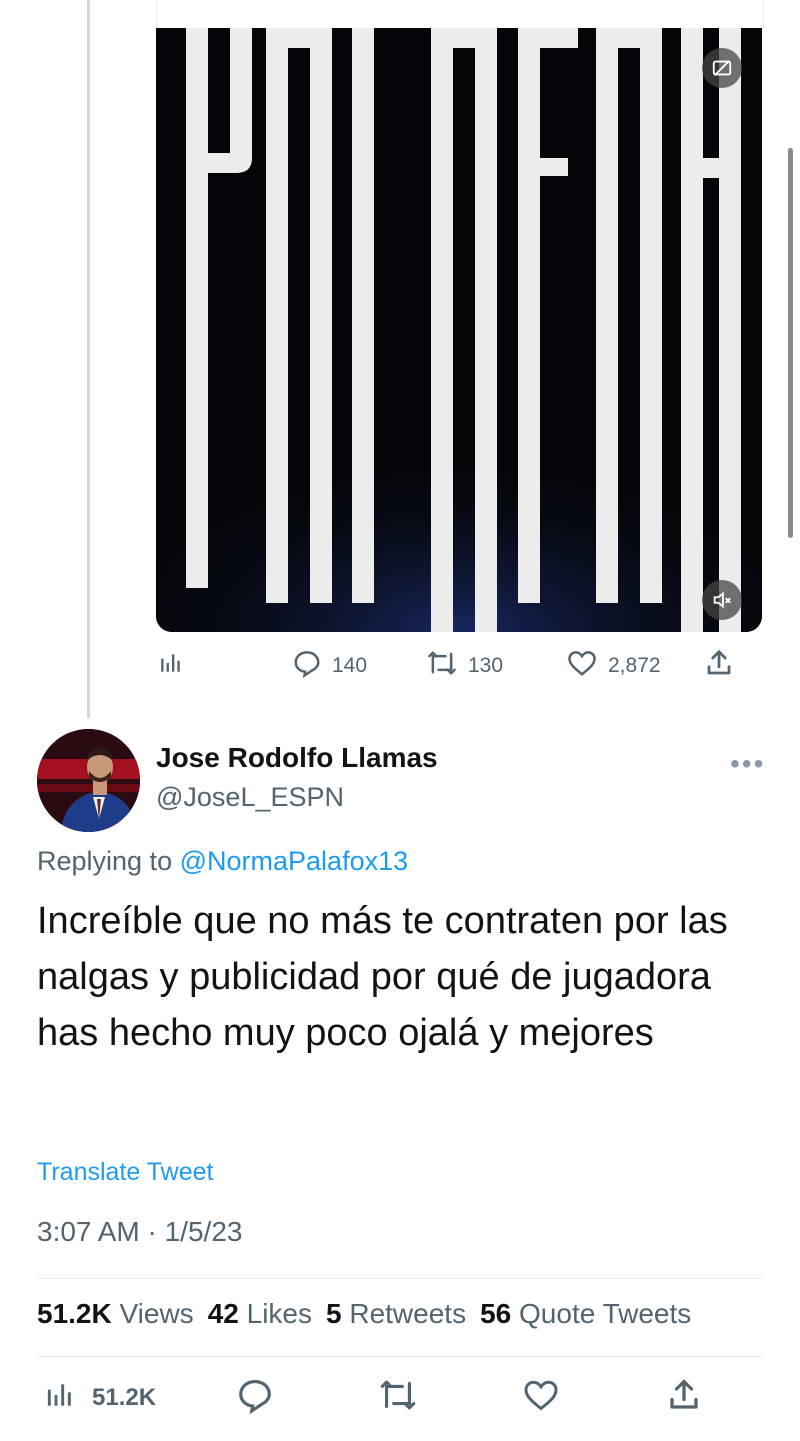  I want to click on author-handle: @JoseL_ESPN, so click(250, 797).